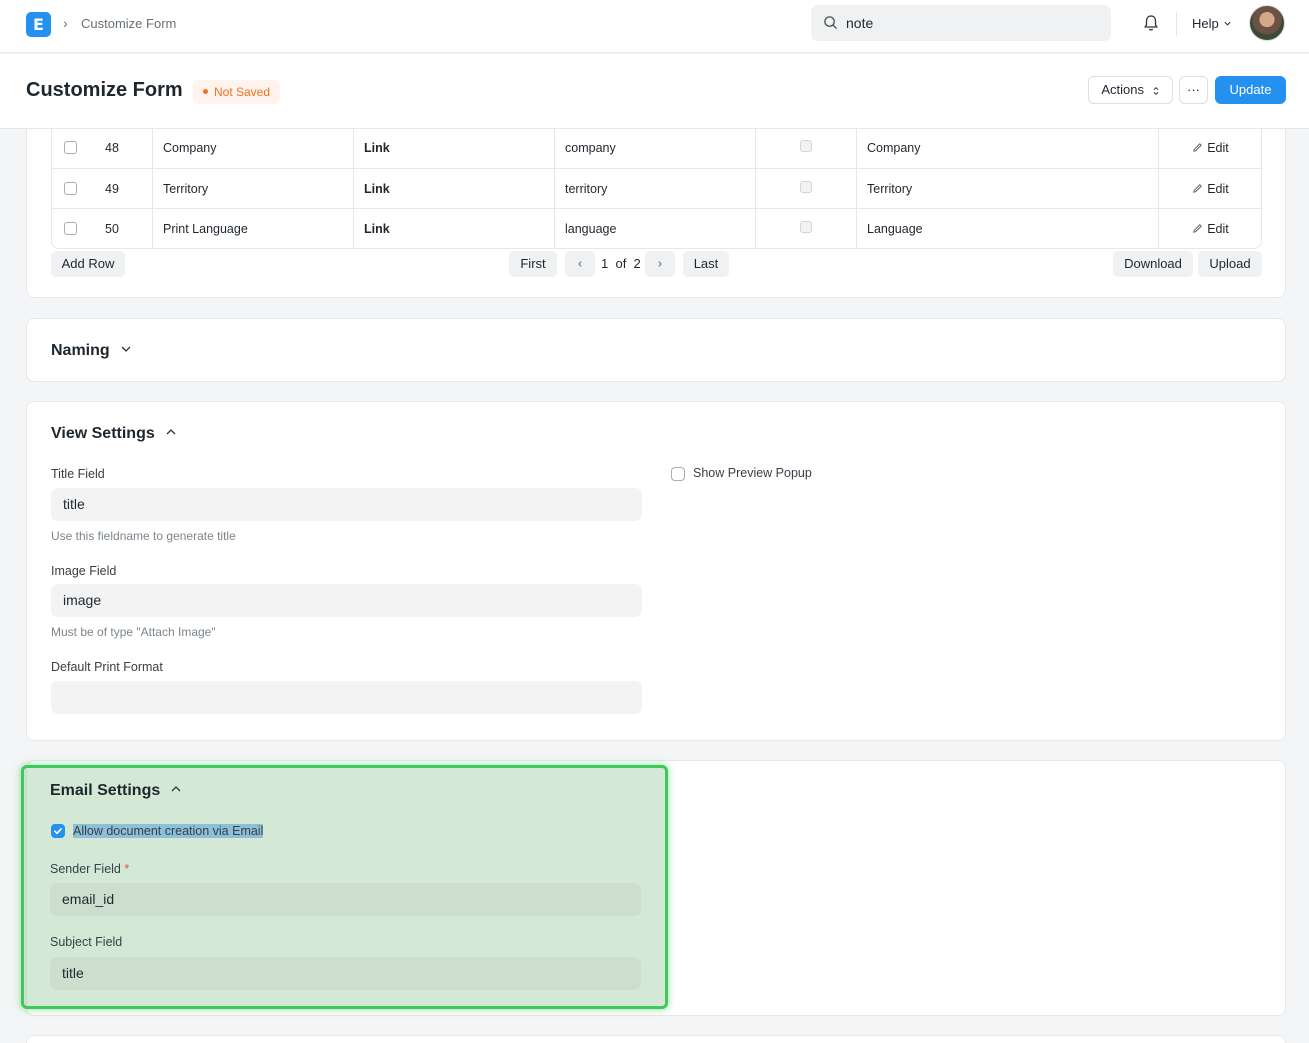 The width and height of the screenshot is (1309, 1043). What do you see at coordinates (112, 189) in the screenshot?
I see `row-index: 49` at bounding box center [112, 189].